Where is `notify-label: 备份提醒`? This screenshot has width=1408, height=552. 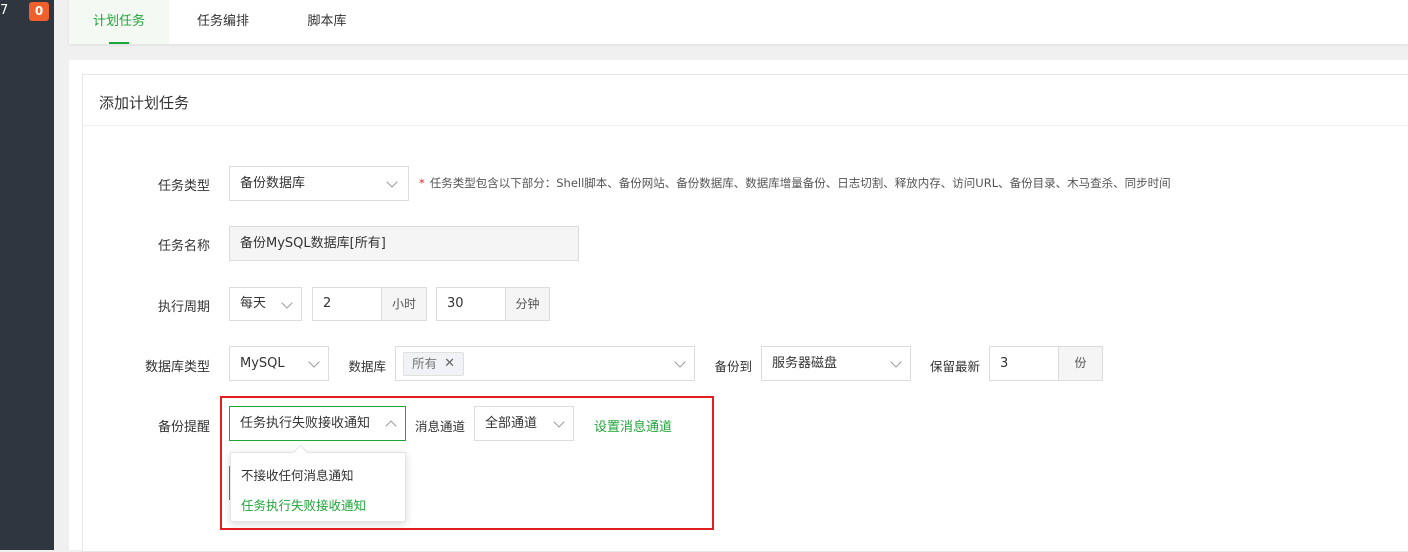 notify-label: 备份提醒 is located at coordinates (183, 427).